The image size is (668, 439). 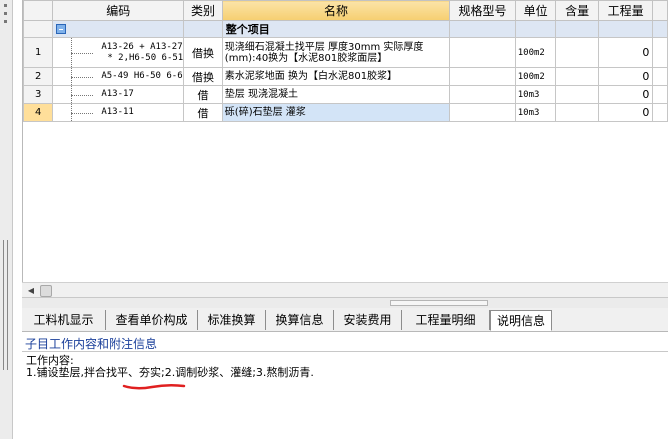 What do you see at coordinates (145, 57) in the screenshot?
I see `code-line-2: * 2,H6-50 6-51` at bounding box center [145, 57].